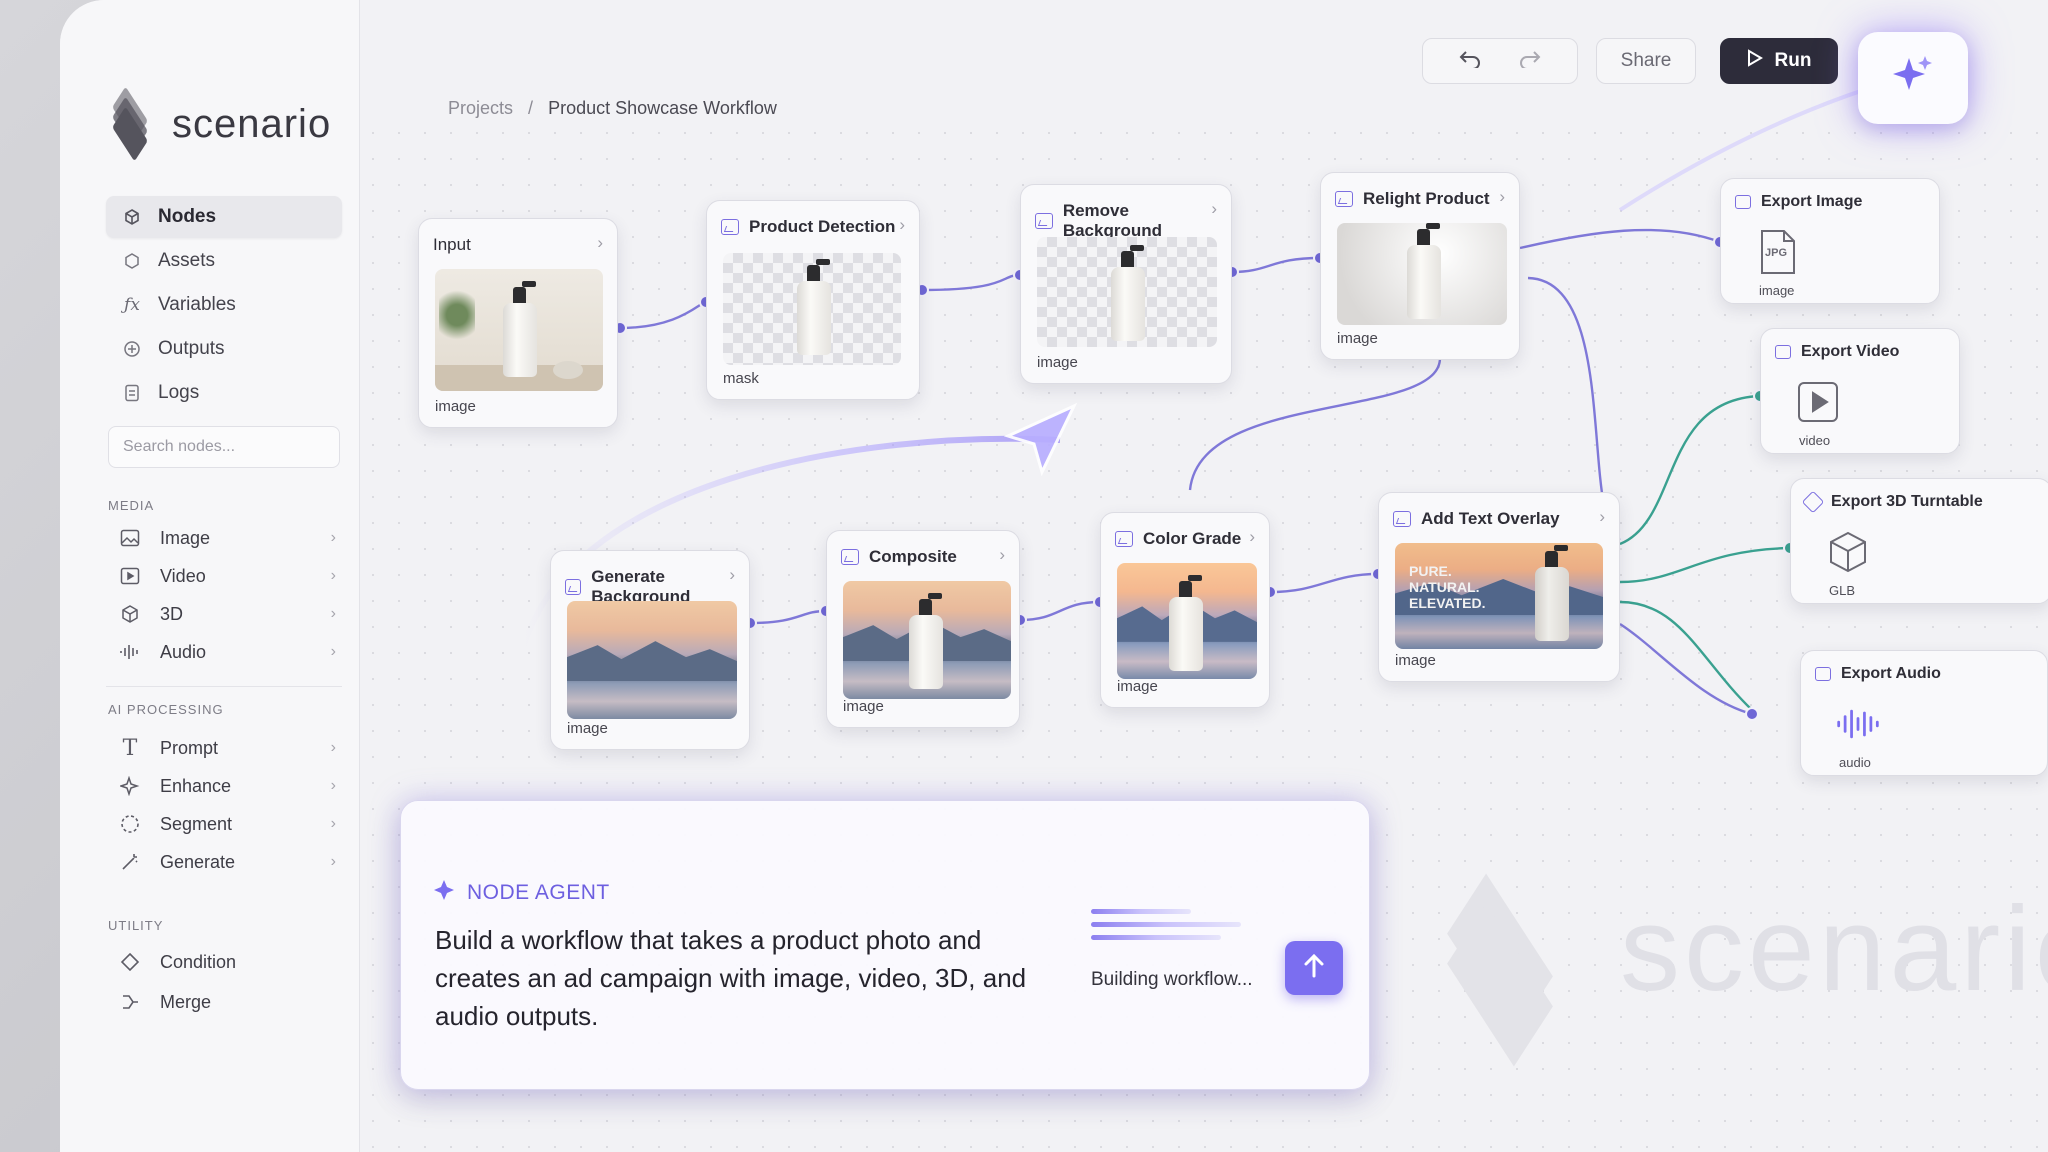 The width and height of the screenshot is (2048, 1152). I want to click on variable-icon: ƒx, so click(132, 305).